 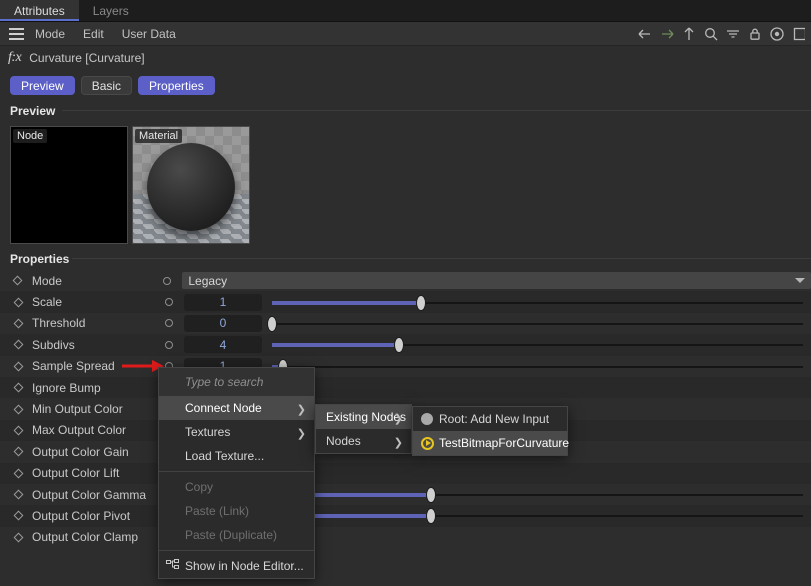 What do you see at coordinates (436, 110) in the screenshot?
I see `preview-section-divider` at bounding box center [436, 110].